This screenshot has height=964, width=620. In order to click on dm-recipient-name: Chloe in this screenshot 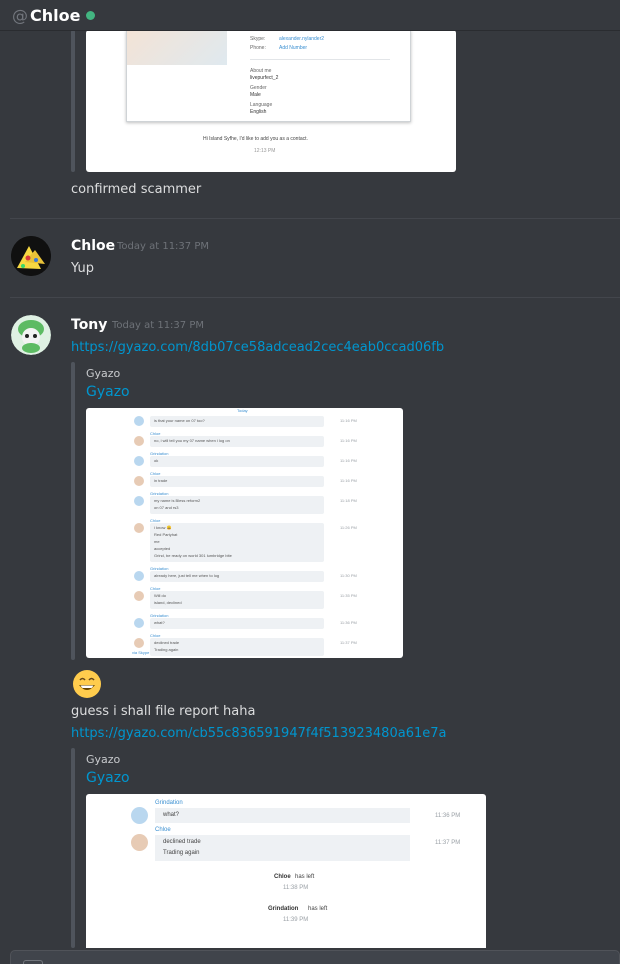, I will do `click(55, 15)`.